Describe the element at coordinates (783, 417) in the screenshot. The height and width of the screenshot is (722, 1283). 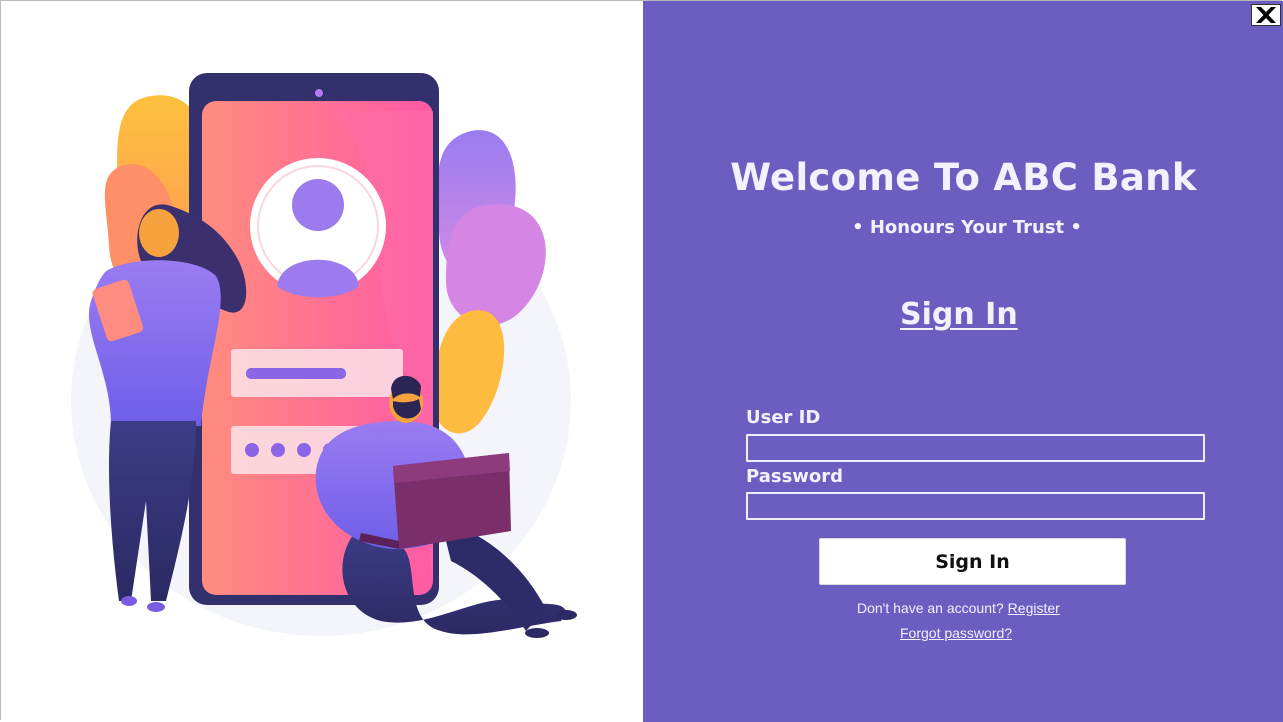
I see `user-id-label: User ID` at that location.